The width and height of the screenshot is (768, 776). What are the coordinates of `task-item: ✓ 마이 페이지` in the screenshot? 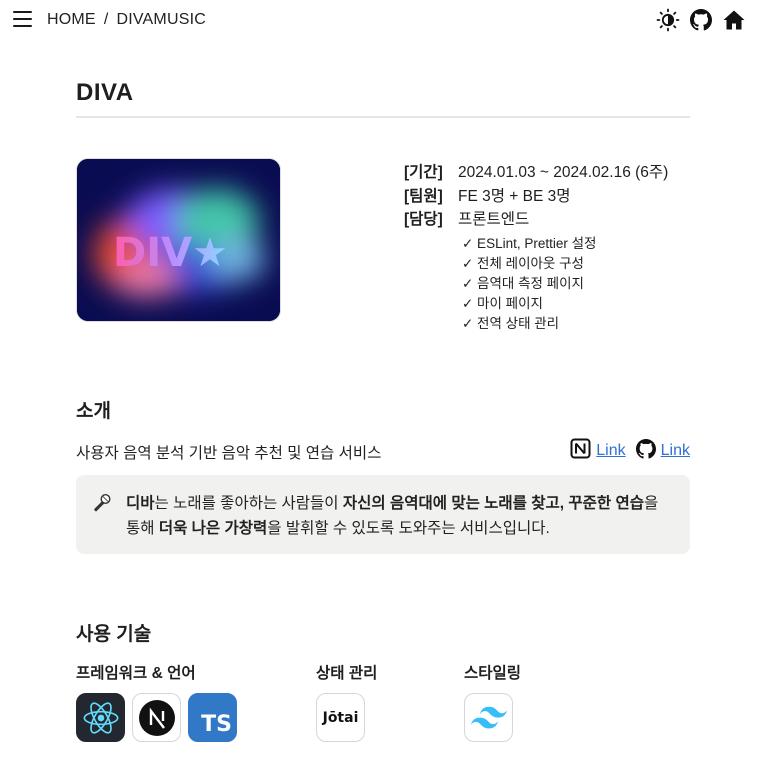 It's located at (502, 303).